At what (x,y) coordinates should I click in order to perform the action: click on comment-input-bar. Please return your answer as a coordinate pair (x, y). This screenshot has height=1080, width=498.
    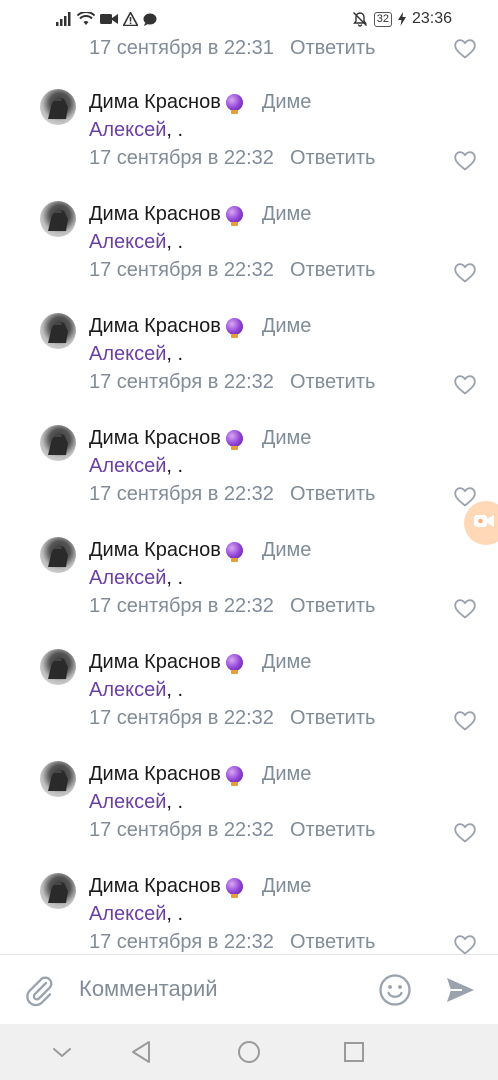
    Looking at the image, I should click on (249, 989).